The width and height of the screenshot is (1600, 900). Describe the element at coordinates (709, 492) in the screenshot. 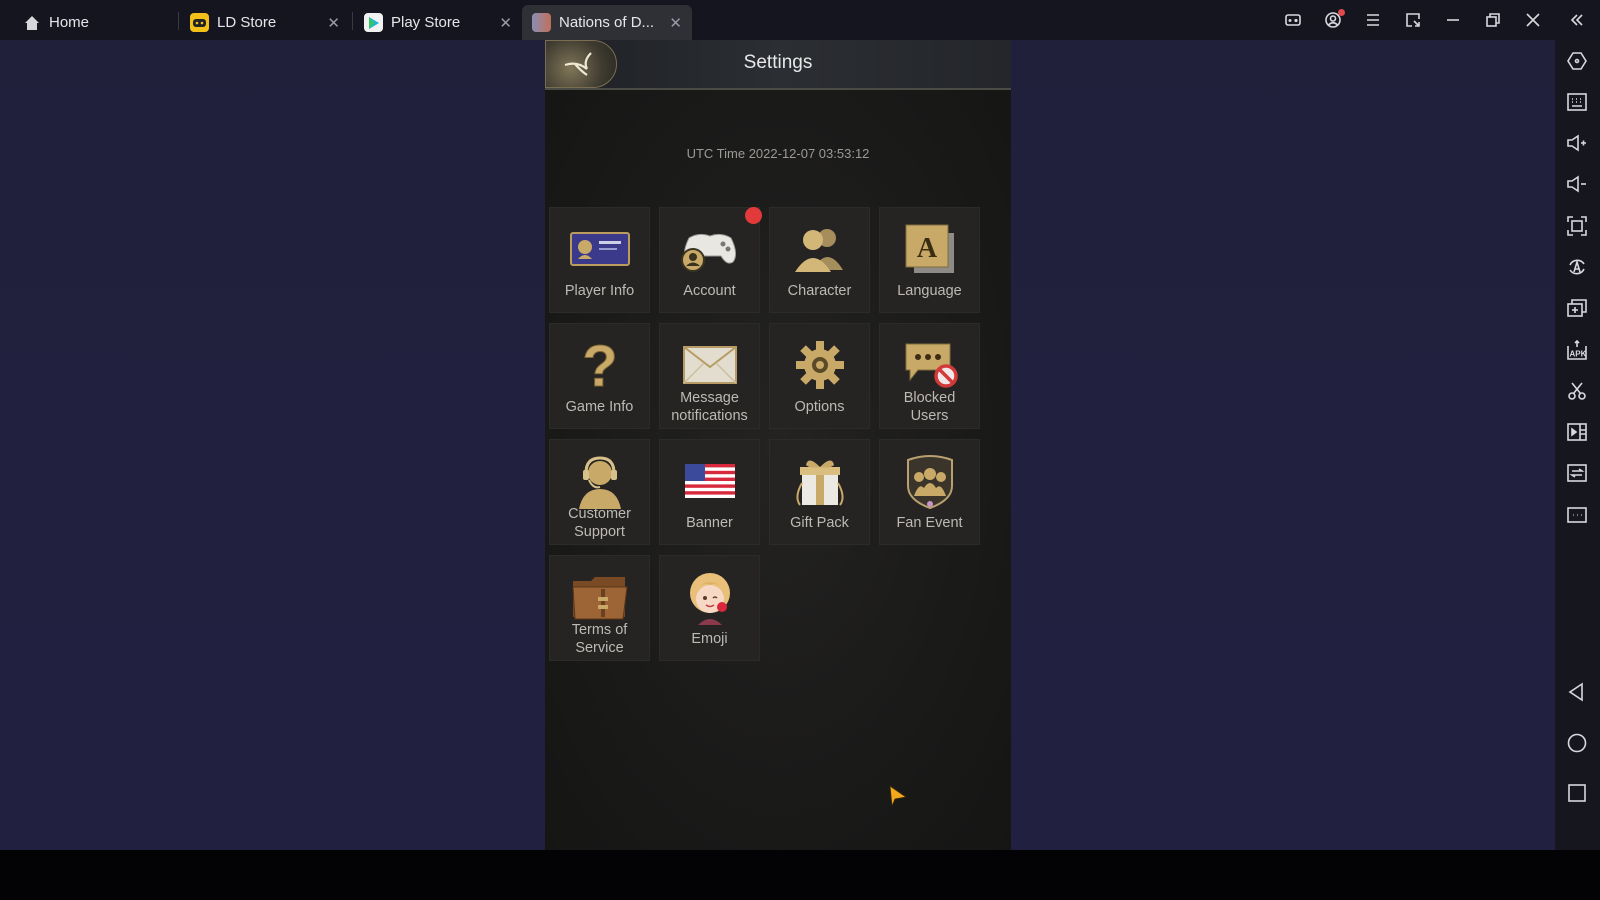

I see `settings-item-banner: Banner` at that location.